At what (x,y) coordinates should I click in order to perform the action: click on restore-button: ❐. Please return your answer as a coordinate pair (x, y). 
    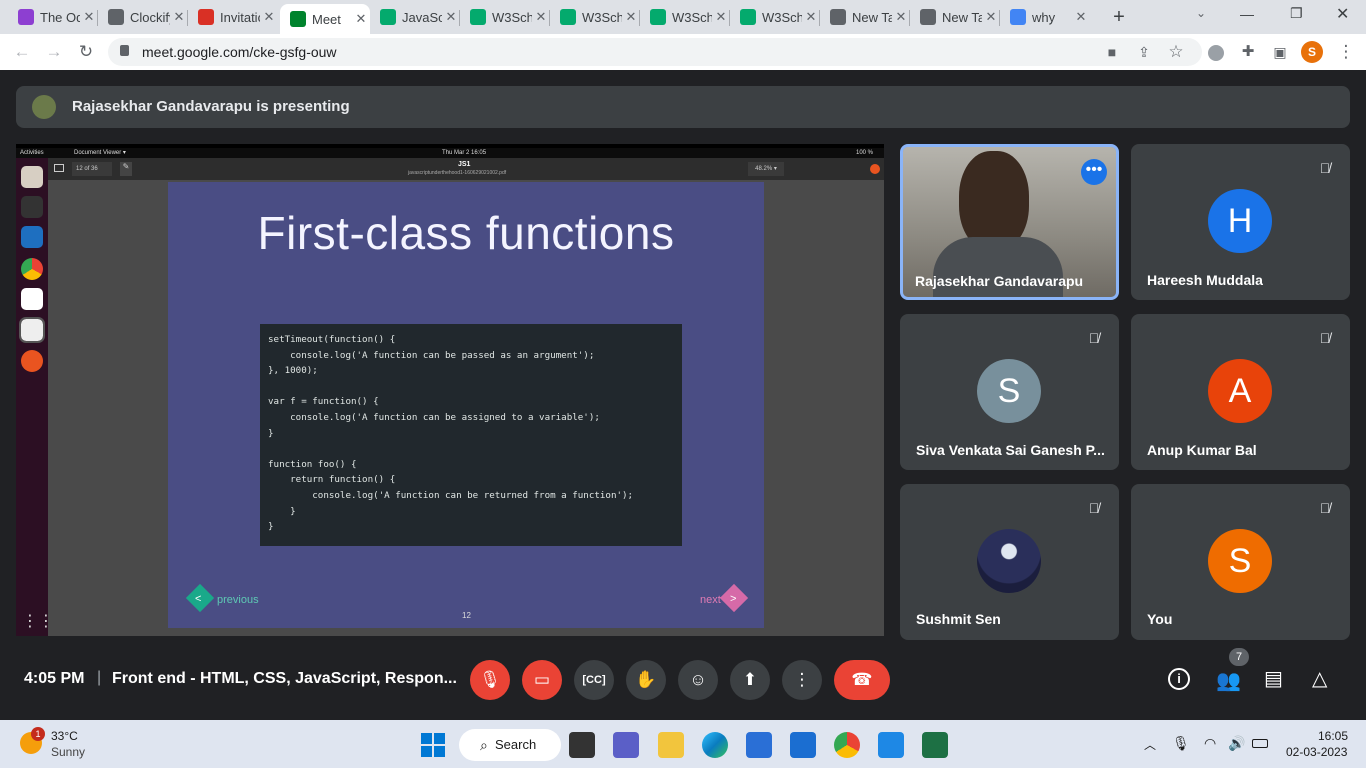
    Looking at the image, I should click on (1296, 13).